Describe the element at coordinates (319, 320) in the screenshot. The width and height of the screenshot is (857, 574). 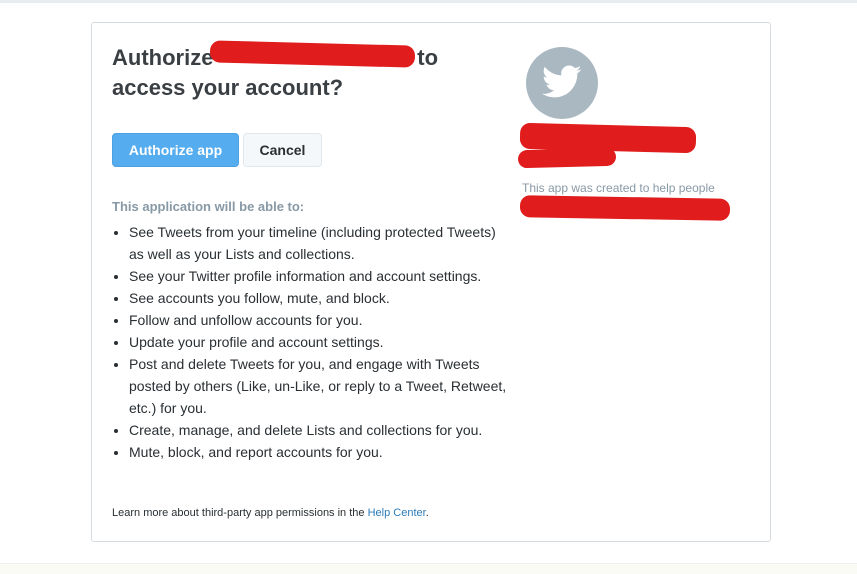
I see `permission-item: Follow and unfollow accounts for you.` at that location.